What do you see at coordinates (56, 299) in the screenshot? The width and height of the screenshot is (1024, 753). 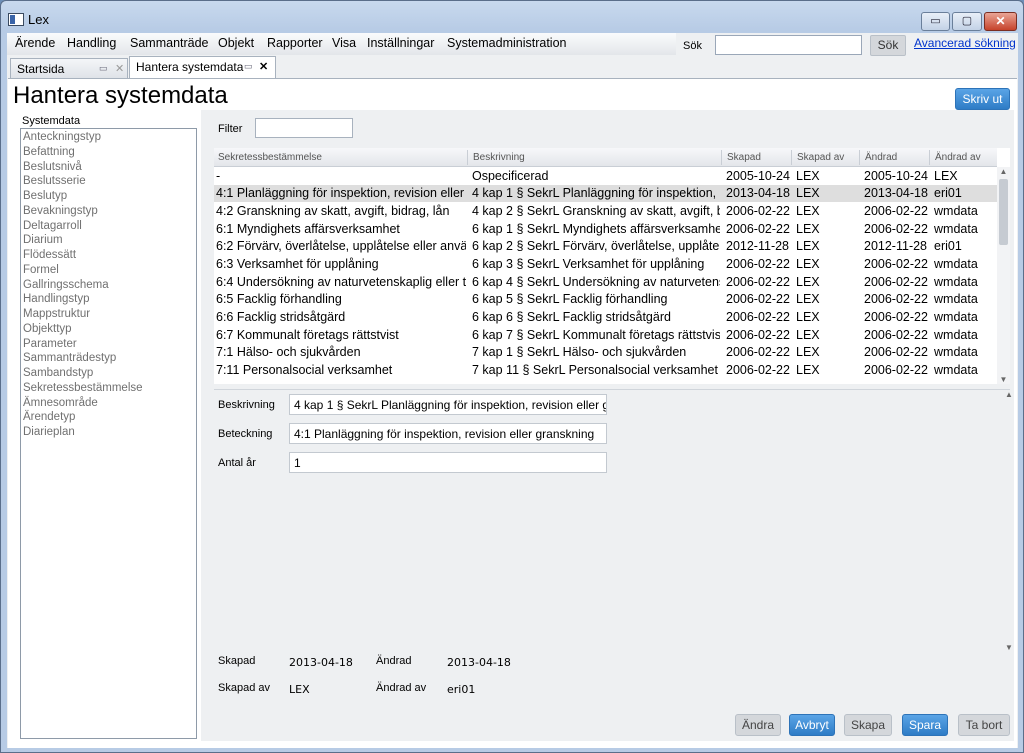 I see `list-item-handlingstyp: Handlingstyp` at bounding box center [56, 299].